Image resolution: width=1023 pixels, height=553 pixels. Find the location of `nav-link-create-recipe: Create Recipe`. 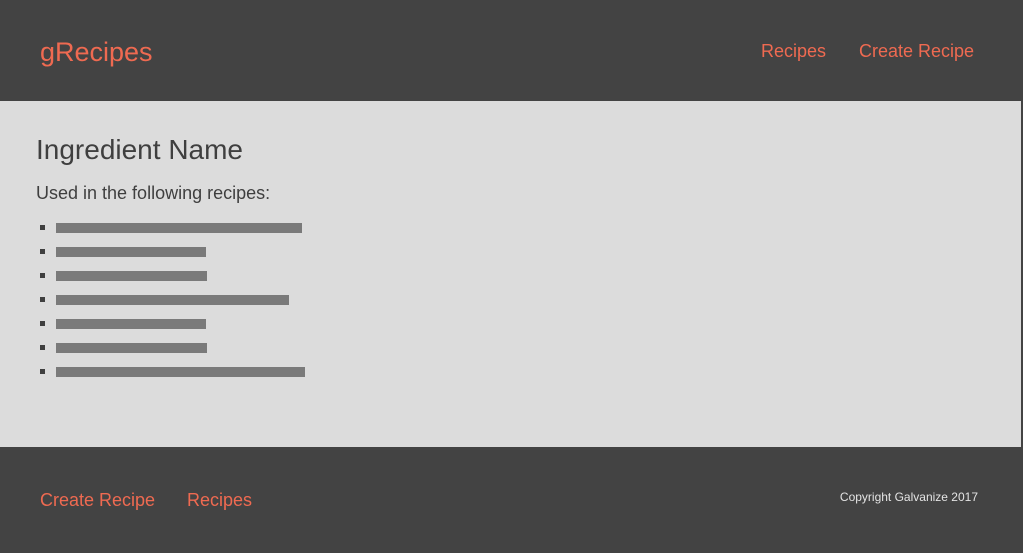

nav-link-create-recipe: Create Recipe is located at coordinates (916, 51).